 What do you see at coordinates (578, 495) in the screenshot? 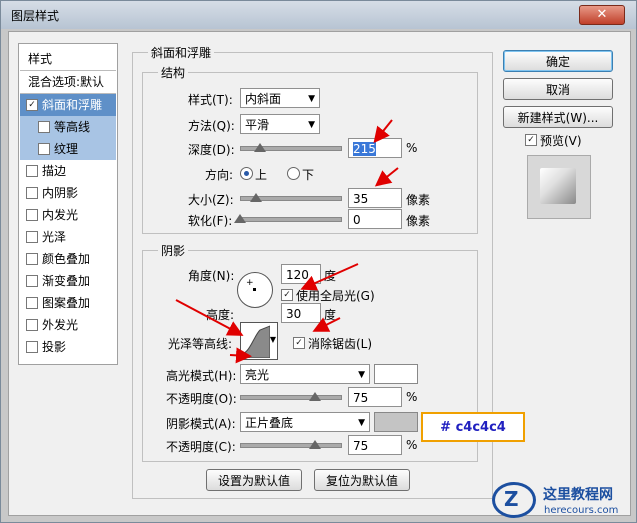
I see `watermark-text: 这里教程网` at bounding box center [578, 495].